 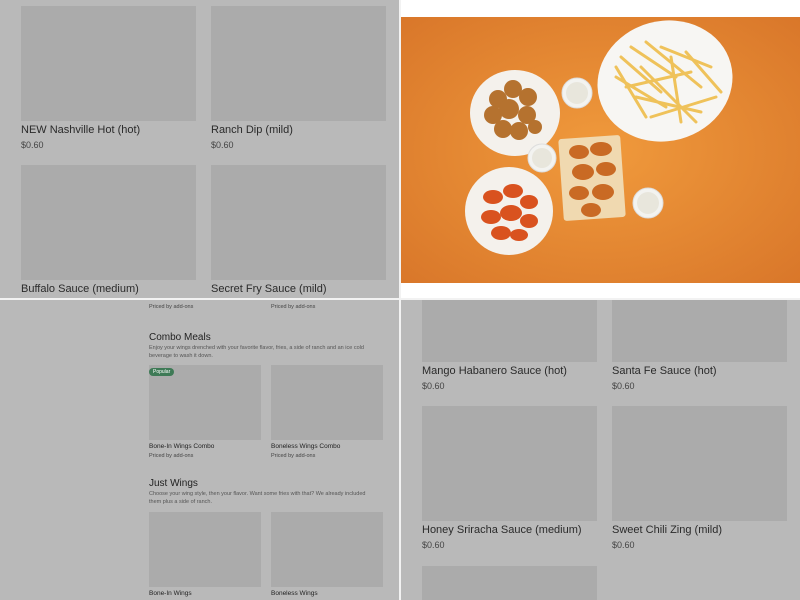 I want to click on section-title-combo: Combo Meals, so click(x=180, y=337).